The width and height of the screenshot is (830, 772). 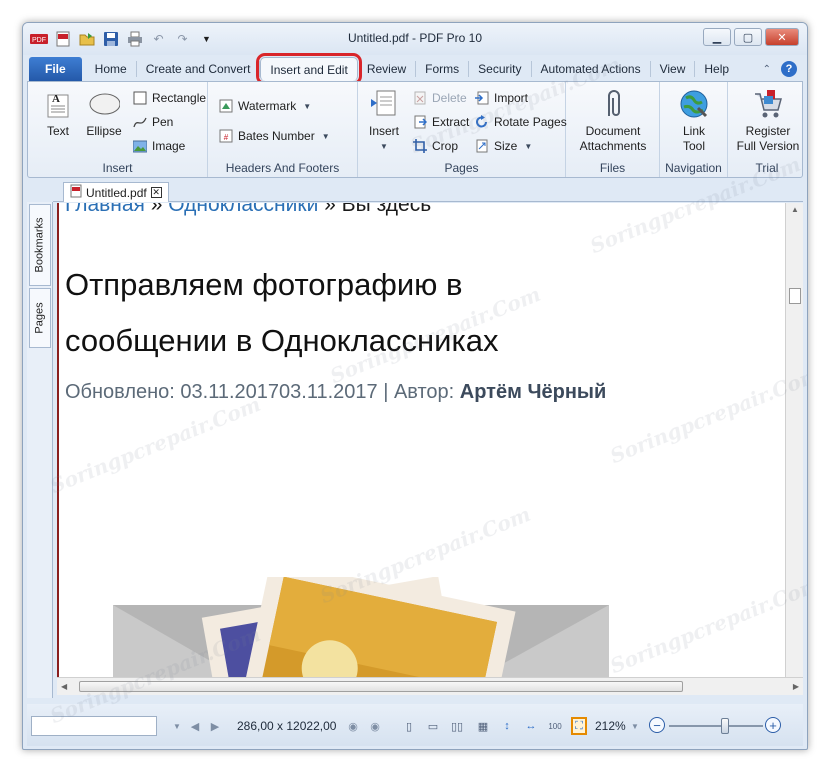 What do you see at coordinates (768, 121) in the screenshot?
I see `register-full-version-button: Register Full Version` at bounding box center [768, 121].